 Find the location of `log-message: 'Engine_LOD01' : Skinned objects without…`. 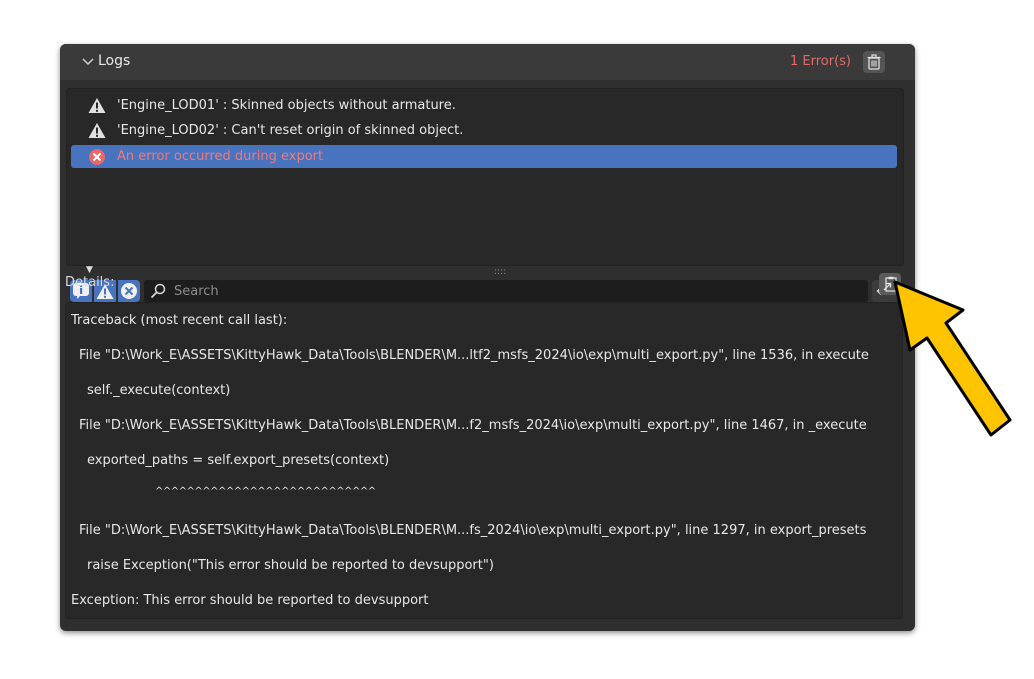

log-message: 'Engine_LOD01' : Skinned objects without… is located at coordinates (286, 105).